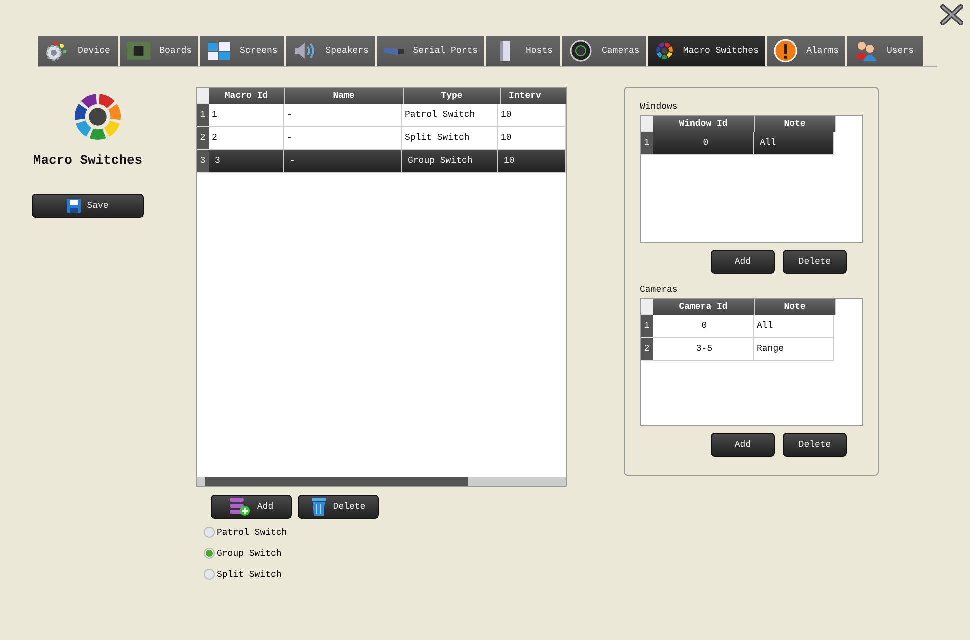 Image resolution: width=970 pixels, height=640 pixels. Describe the element at coordinates (885, 51) in the screenshot. I see `nav-tab: Users` at that location.